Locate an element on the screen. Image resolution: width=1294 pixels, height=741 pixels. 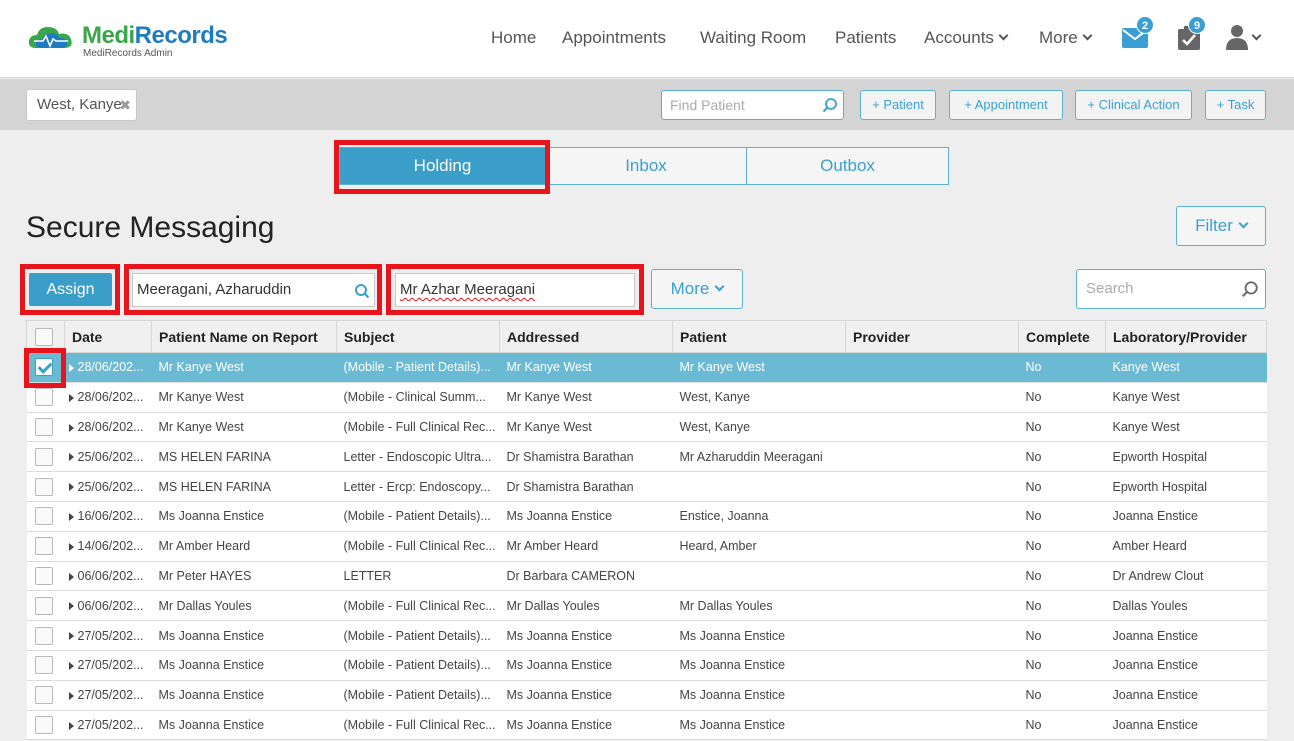
user-menu is located at coordinates (1247, 37).